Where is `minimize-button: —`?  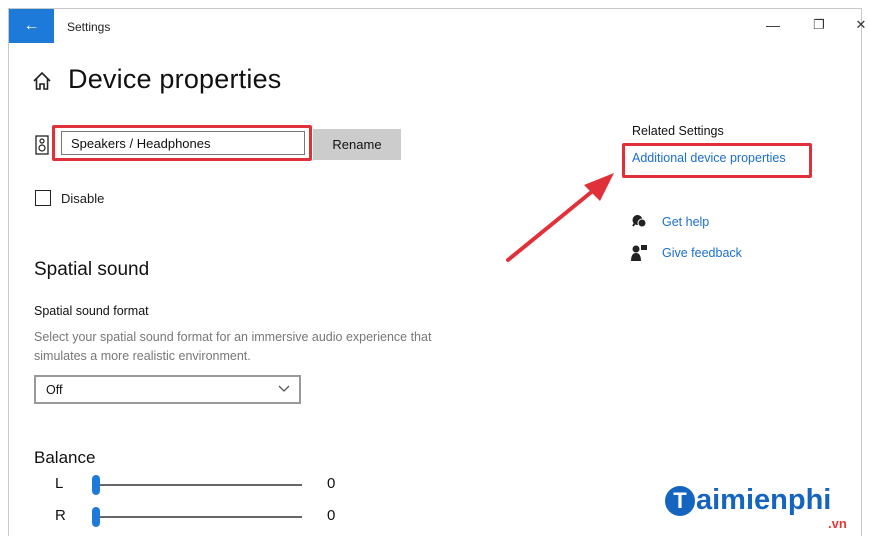 minimize-button: — is located at coordinates (773, 25).